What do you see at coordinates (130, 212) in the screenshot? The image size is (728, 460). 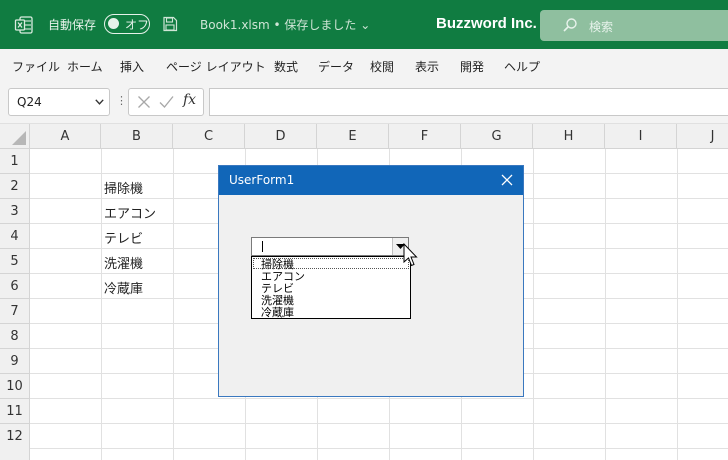 I see `cell-b3: エアコン` at bounding box center [130, 212].